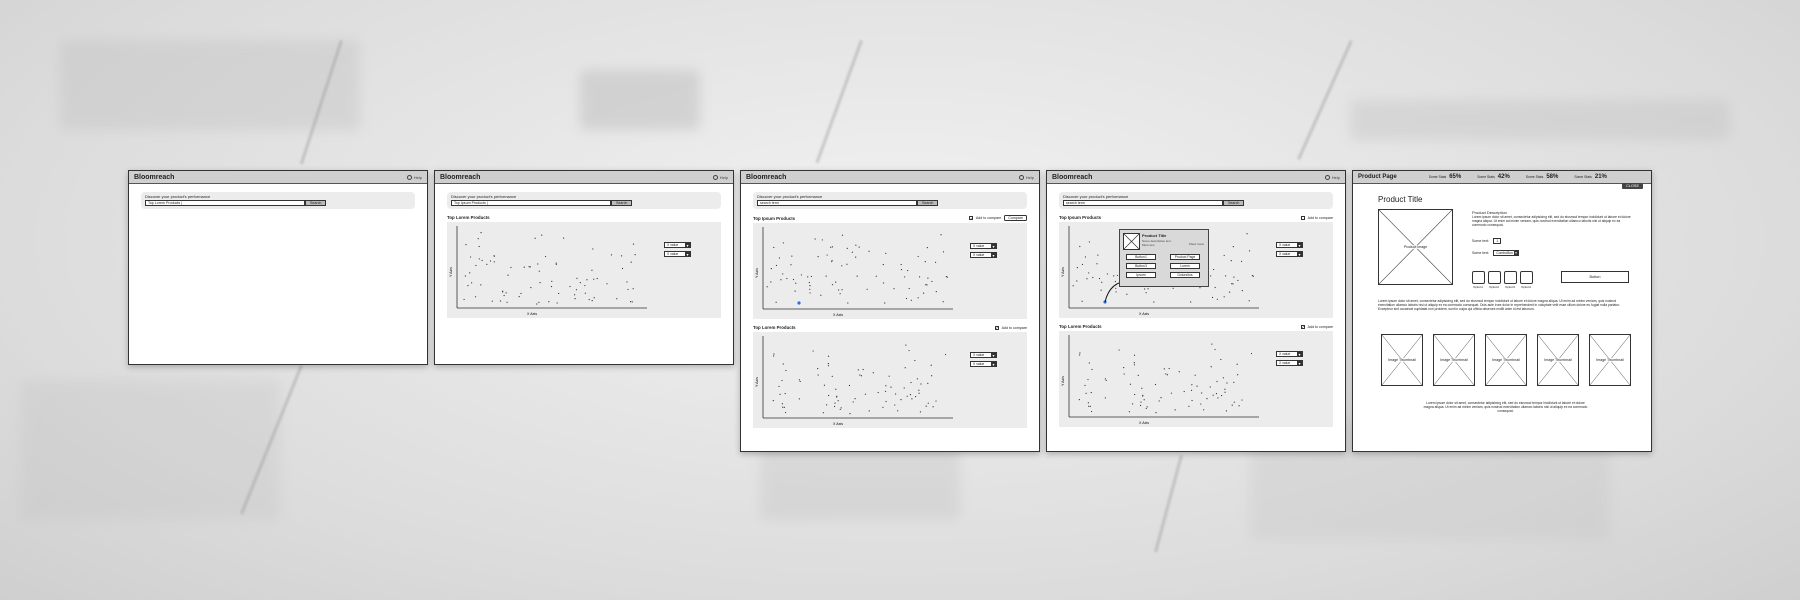 The height and width of the screenshot is (600, 1800). I want to click on popup-button-dolorsitus: Dolorsitus, so click(1185, 275).